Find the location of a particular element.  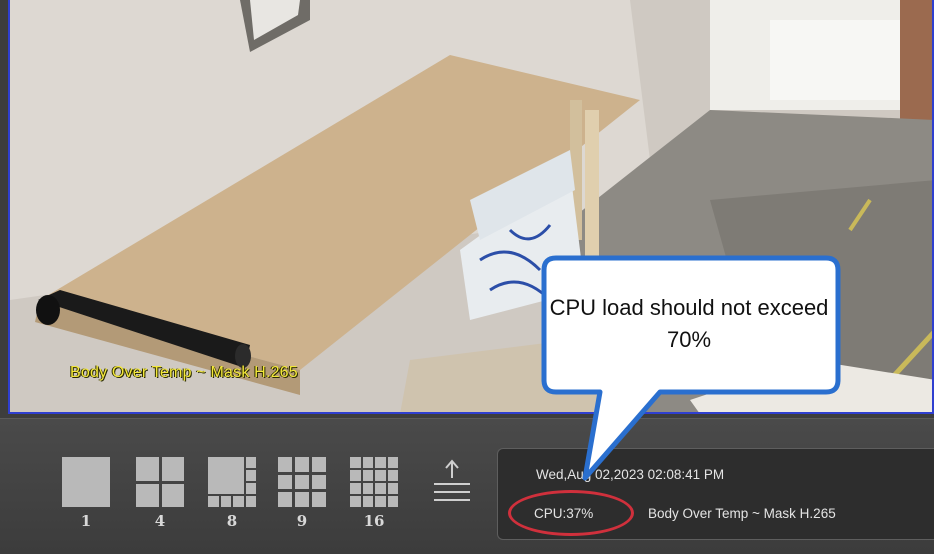

layout-8-icon is located at coordinates (232, 482).